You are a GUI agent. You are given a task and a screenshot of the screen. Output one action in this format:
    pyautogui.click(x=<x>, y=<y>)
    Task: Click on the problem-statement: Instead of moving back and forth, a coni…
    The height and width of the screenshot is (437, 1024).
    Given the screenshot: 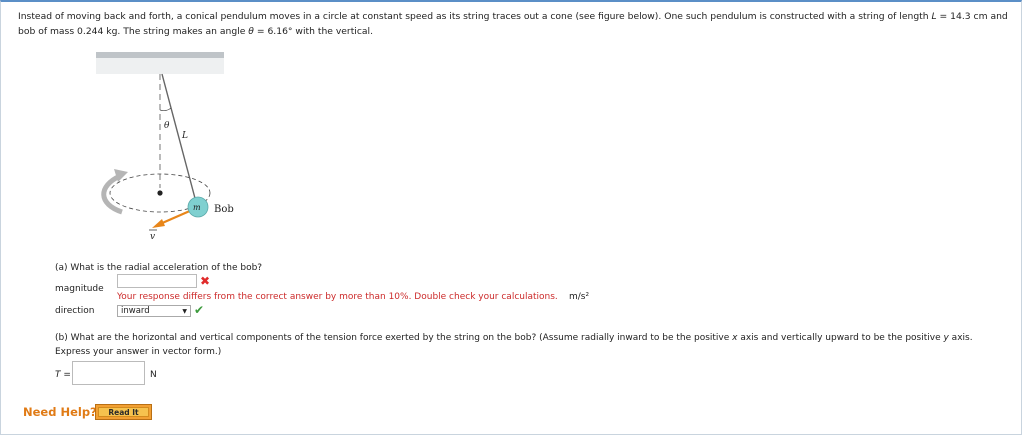 What is the action you would take?
    pyautogui.click(x=513, y=24)
    